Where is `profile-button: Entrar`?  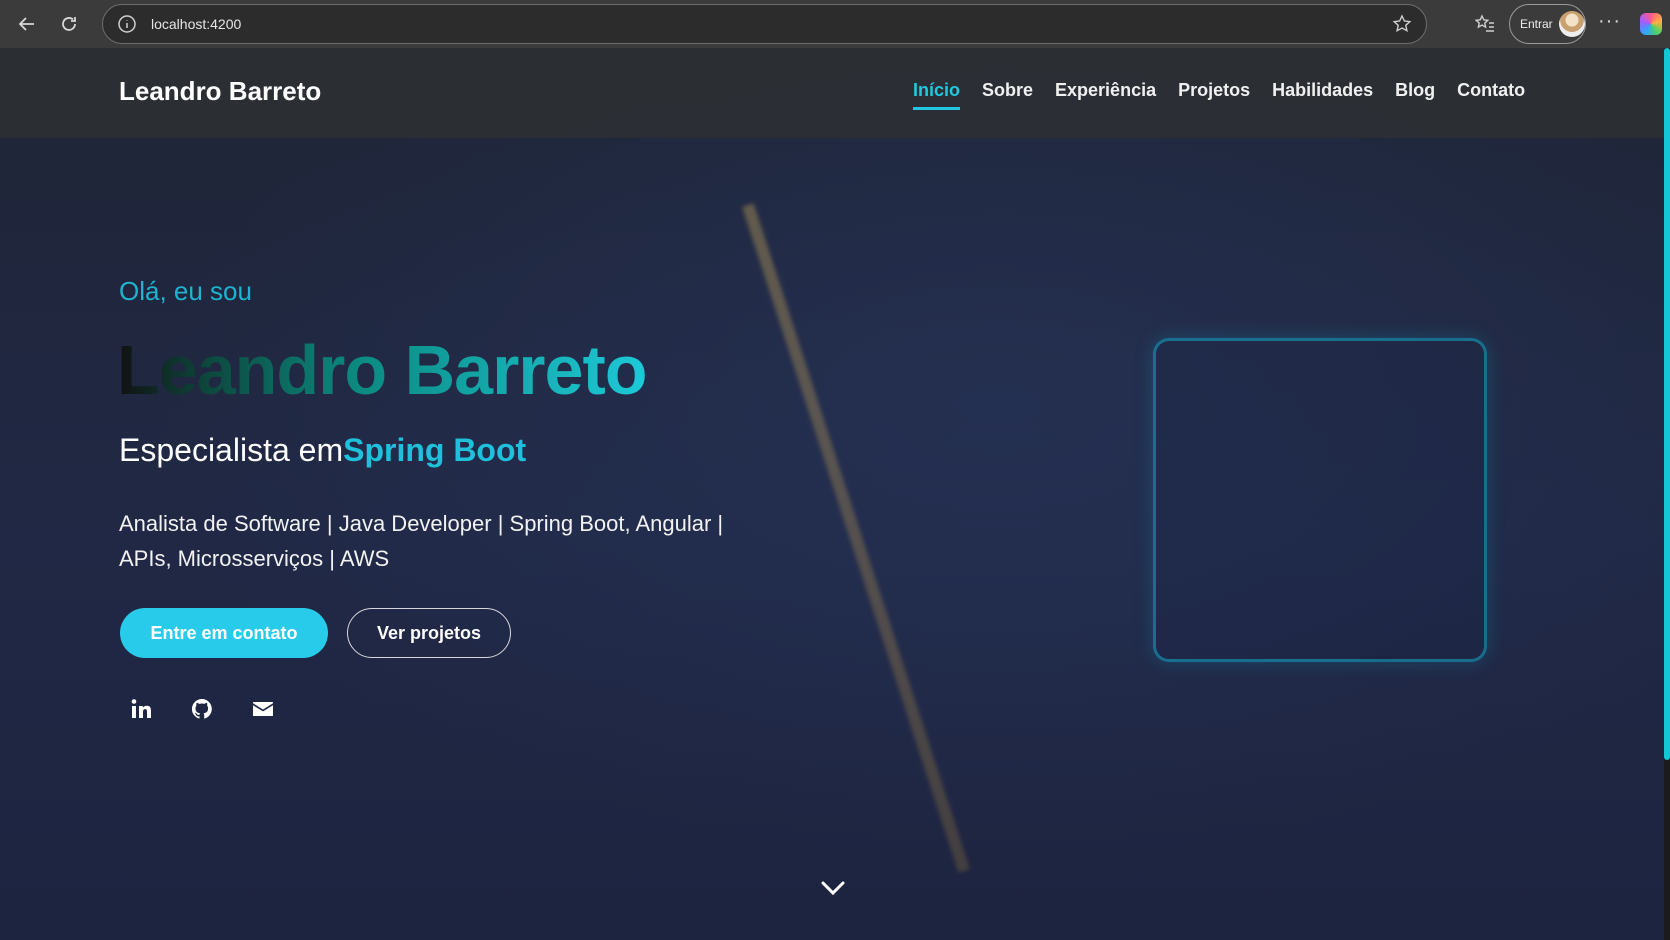 profile-button: Entrar is located at coordinates (1547, 24).